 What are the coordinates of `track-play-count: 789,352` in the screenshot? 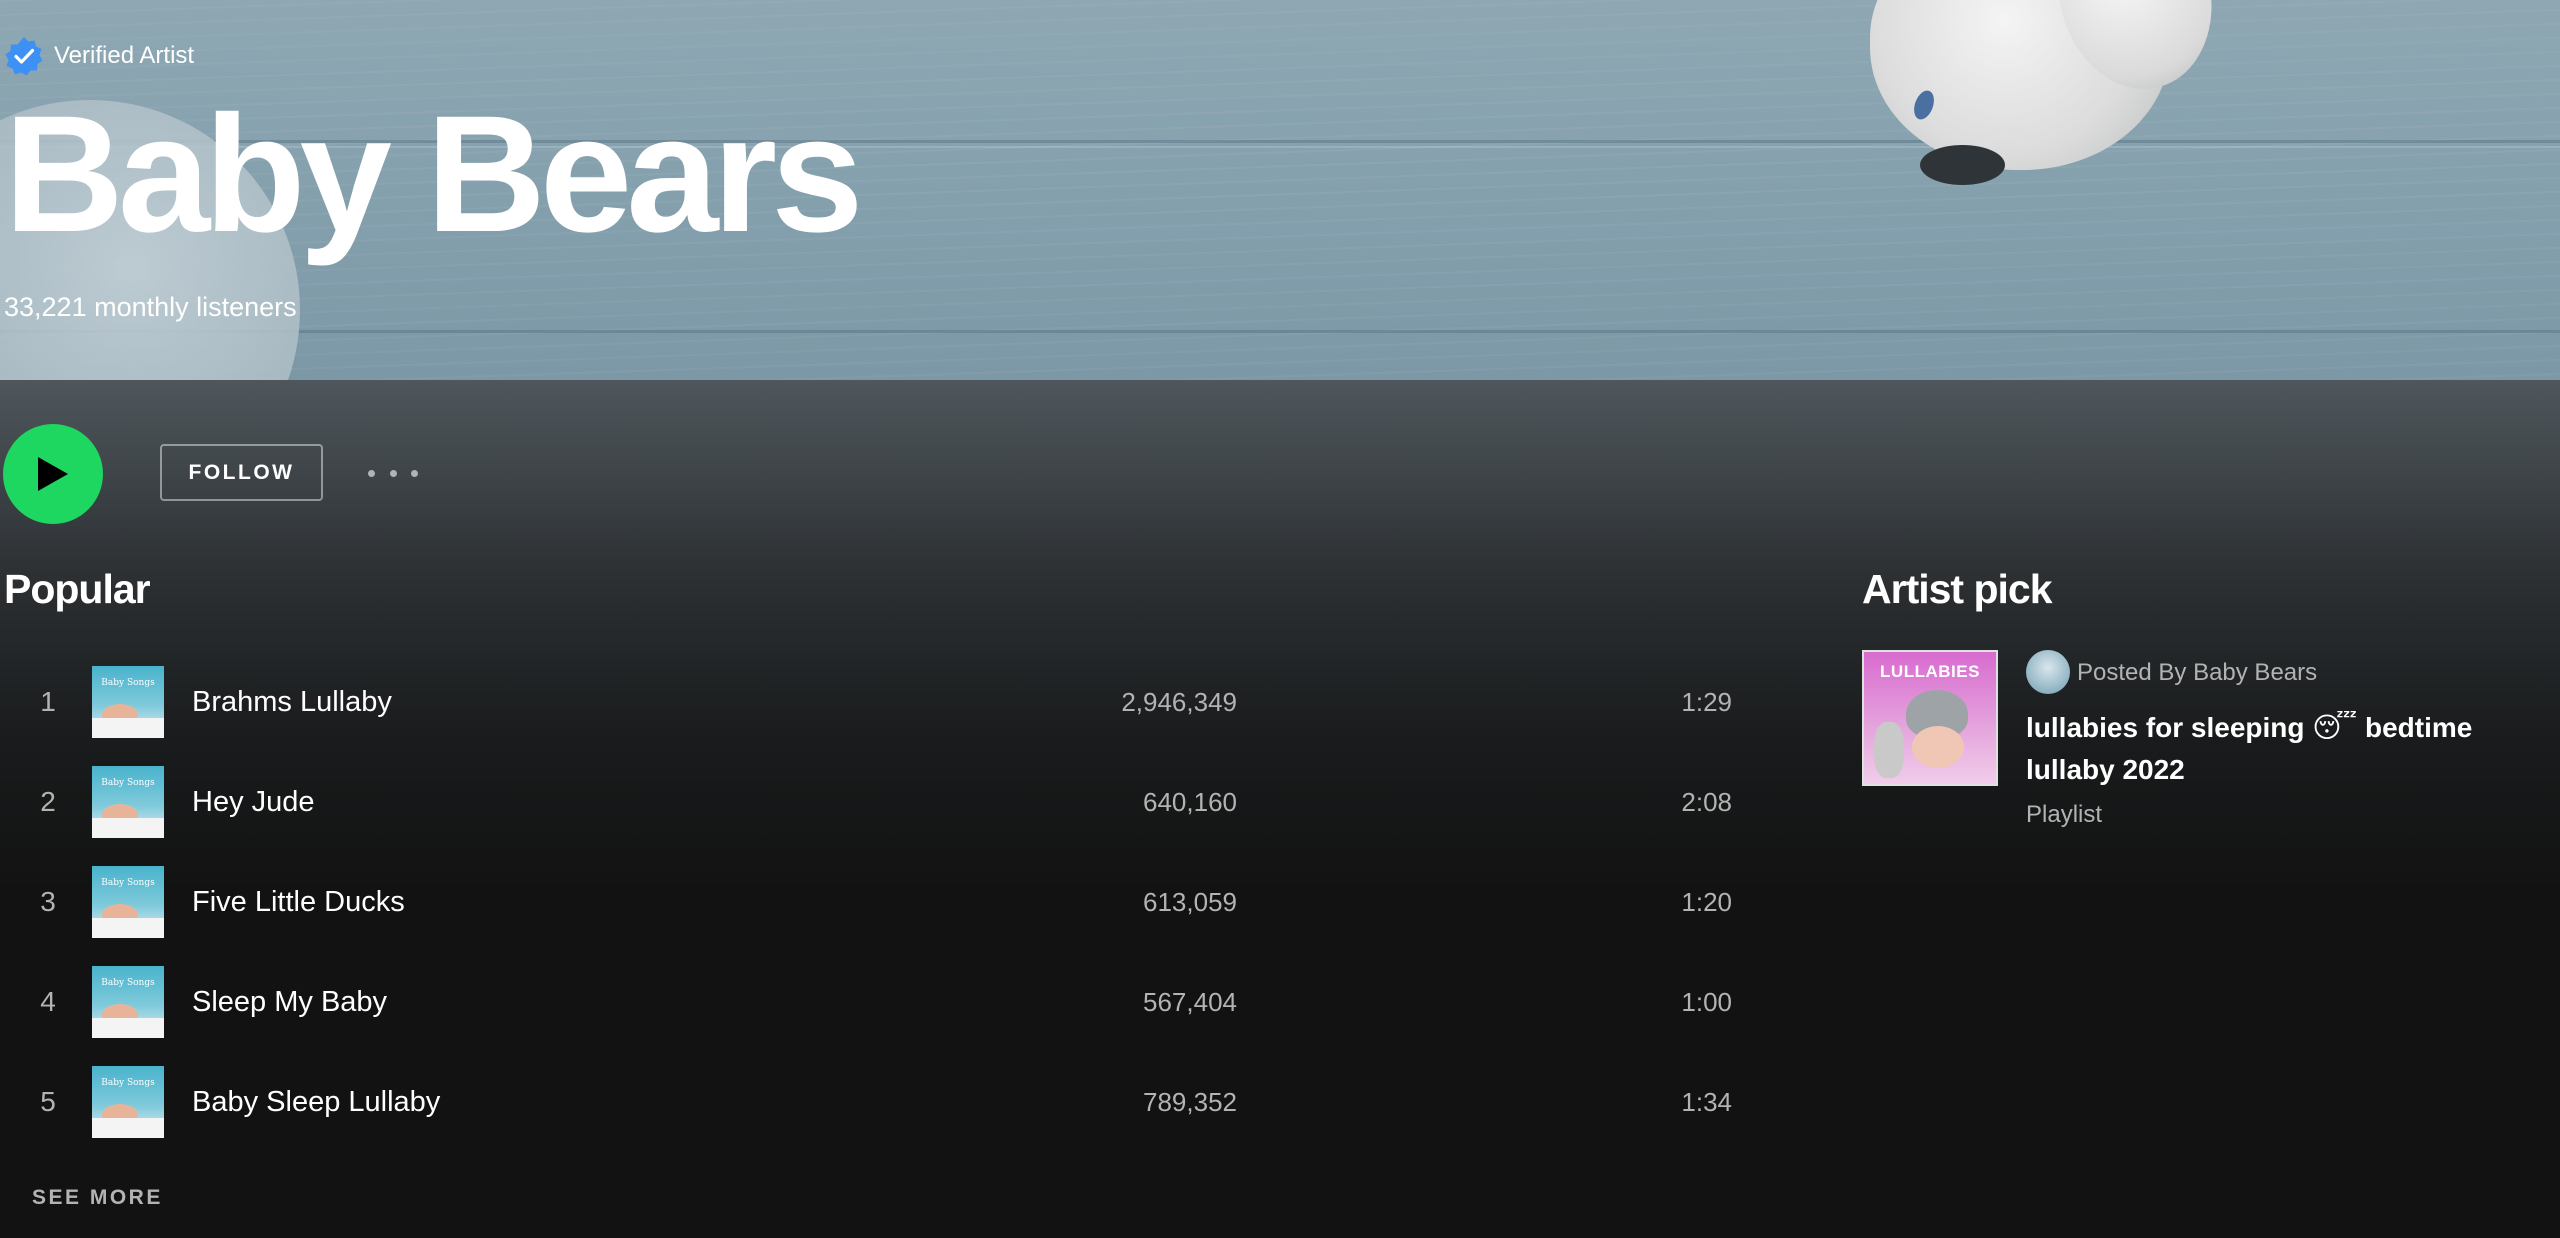 It's located at (1190, 1101).